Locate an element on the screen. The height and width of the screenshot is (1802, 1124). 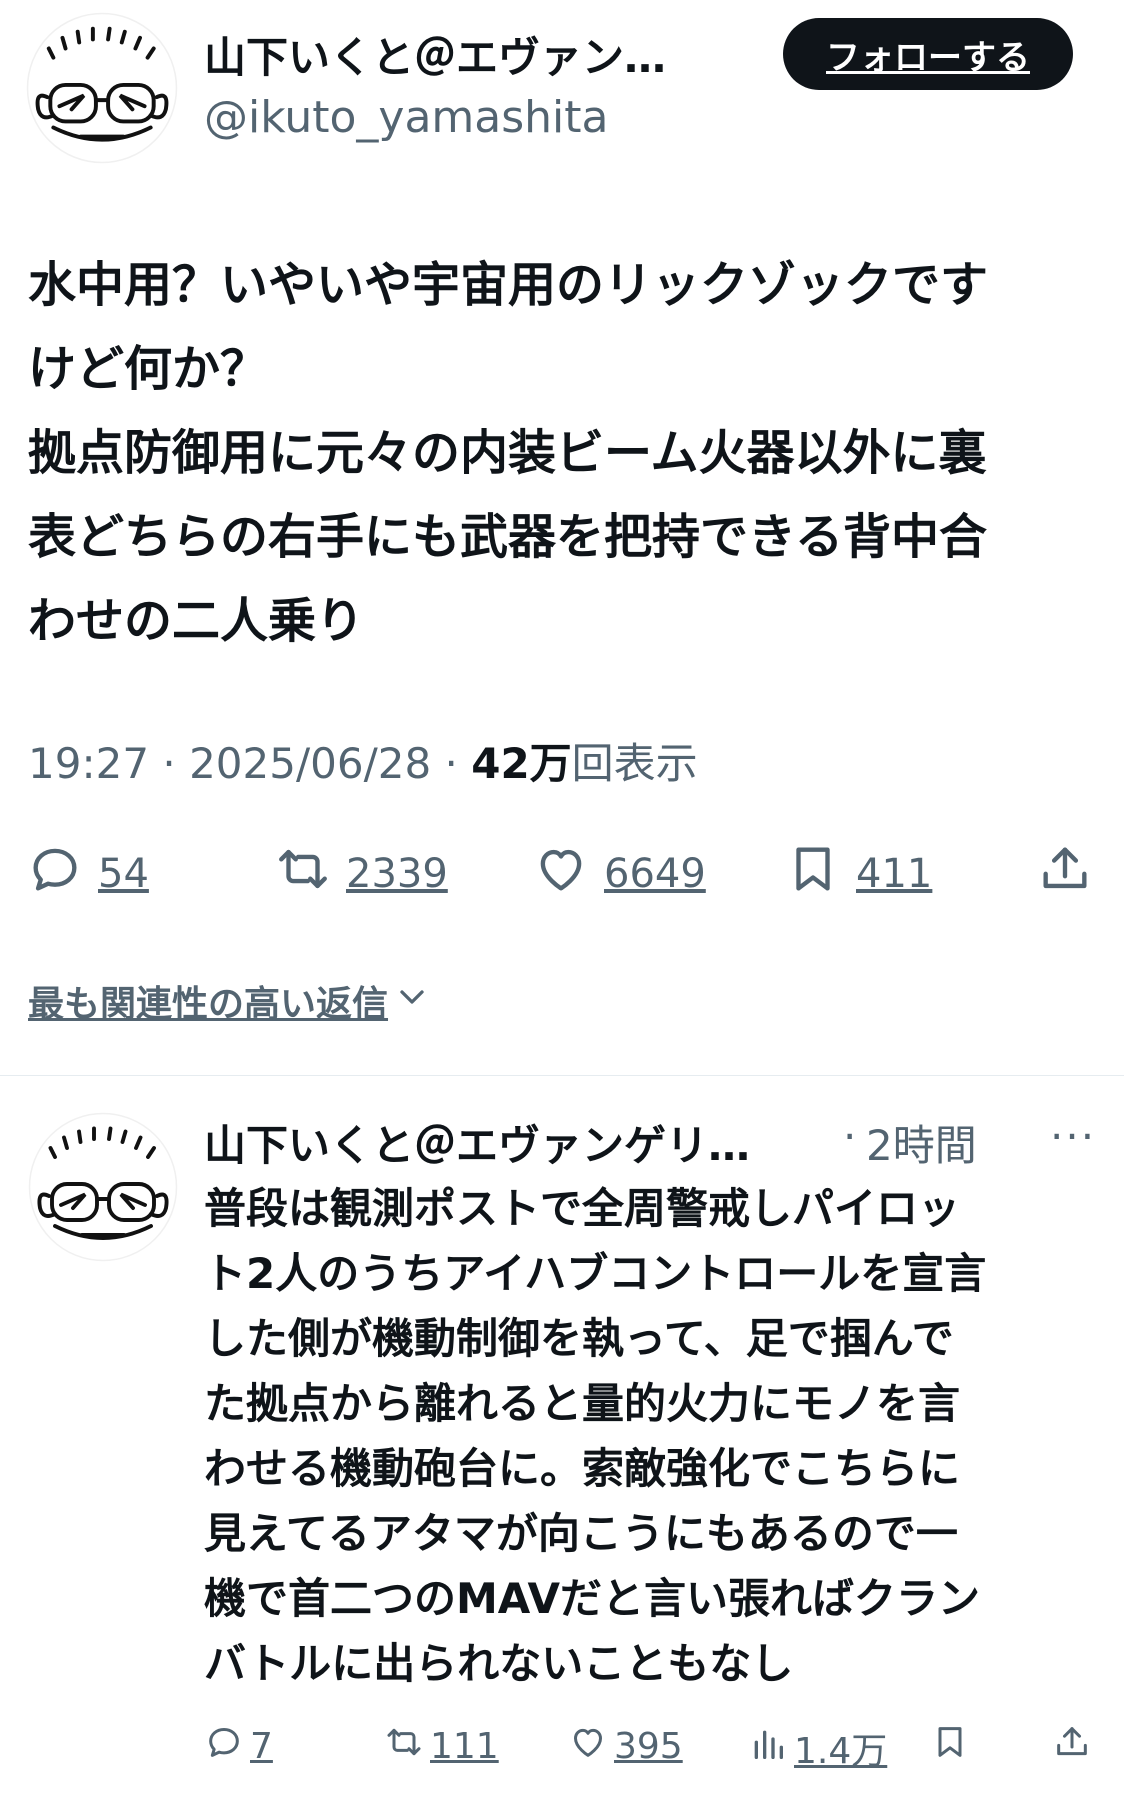
reply-views-button: 1.4万 is located at coordinates (817, 1748).